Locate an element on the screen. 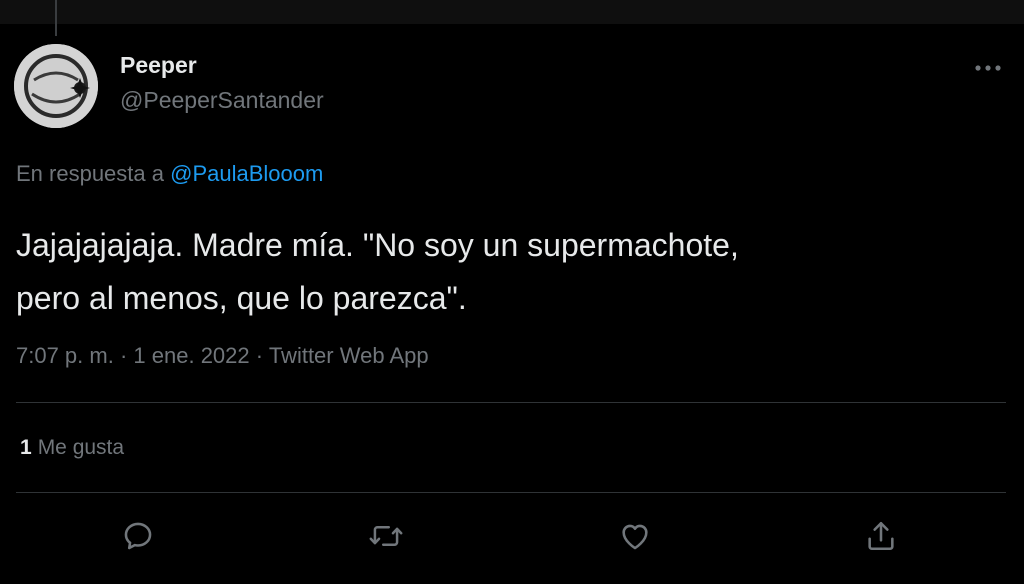 This screenshot has width=1024, height=584. reply-icon is located at coordinates (138, 536).